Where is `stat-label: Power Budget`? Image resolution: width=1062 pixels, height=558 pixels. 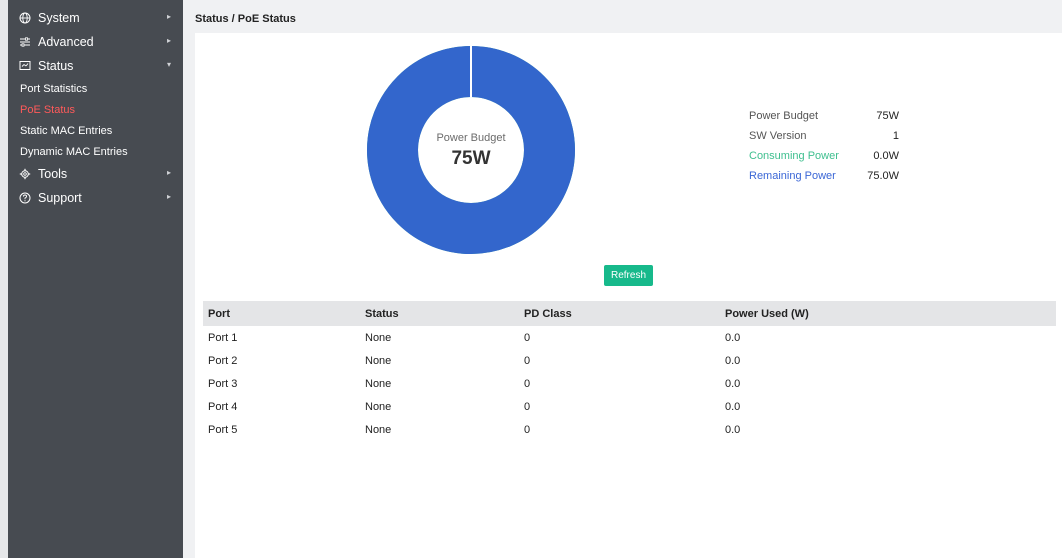 stat-label: Power Budget is located at coordinates (784, 116).